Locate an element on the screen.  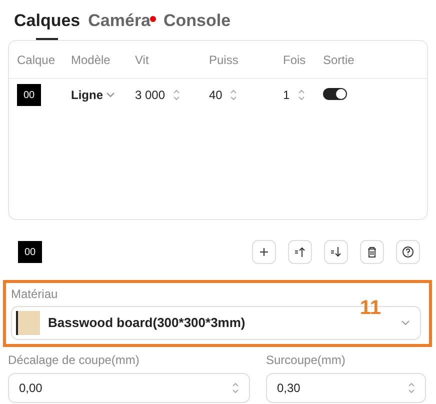
number-field: 0,00 is located at coordinates (129, 388).